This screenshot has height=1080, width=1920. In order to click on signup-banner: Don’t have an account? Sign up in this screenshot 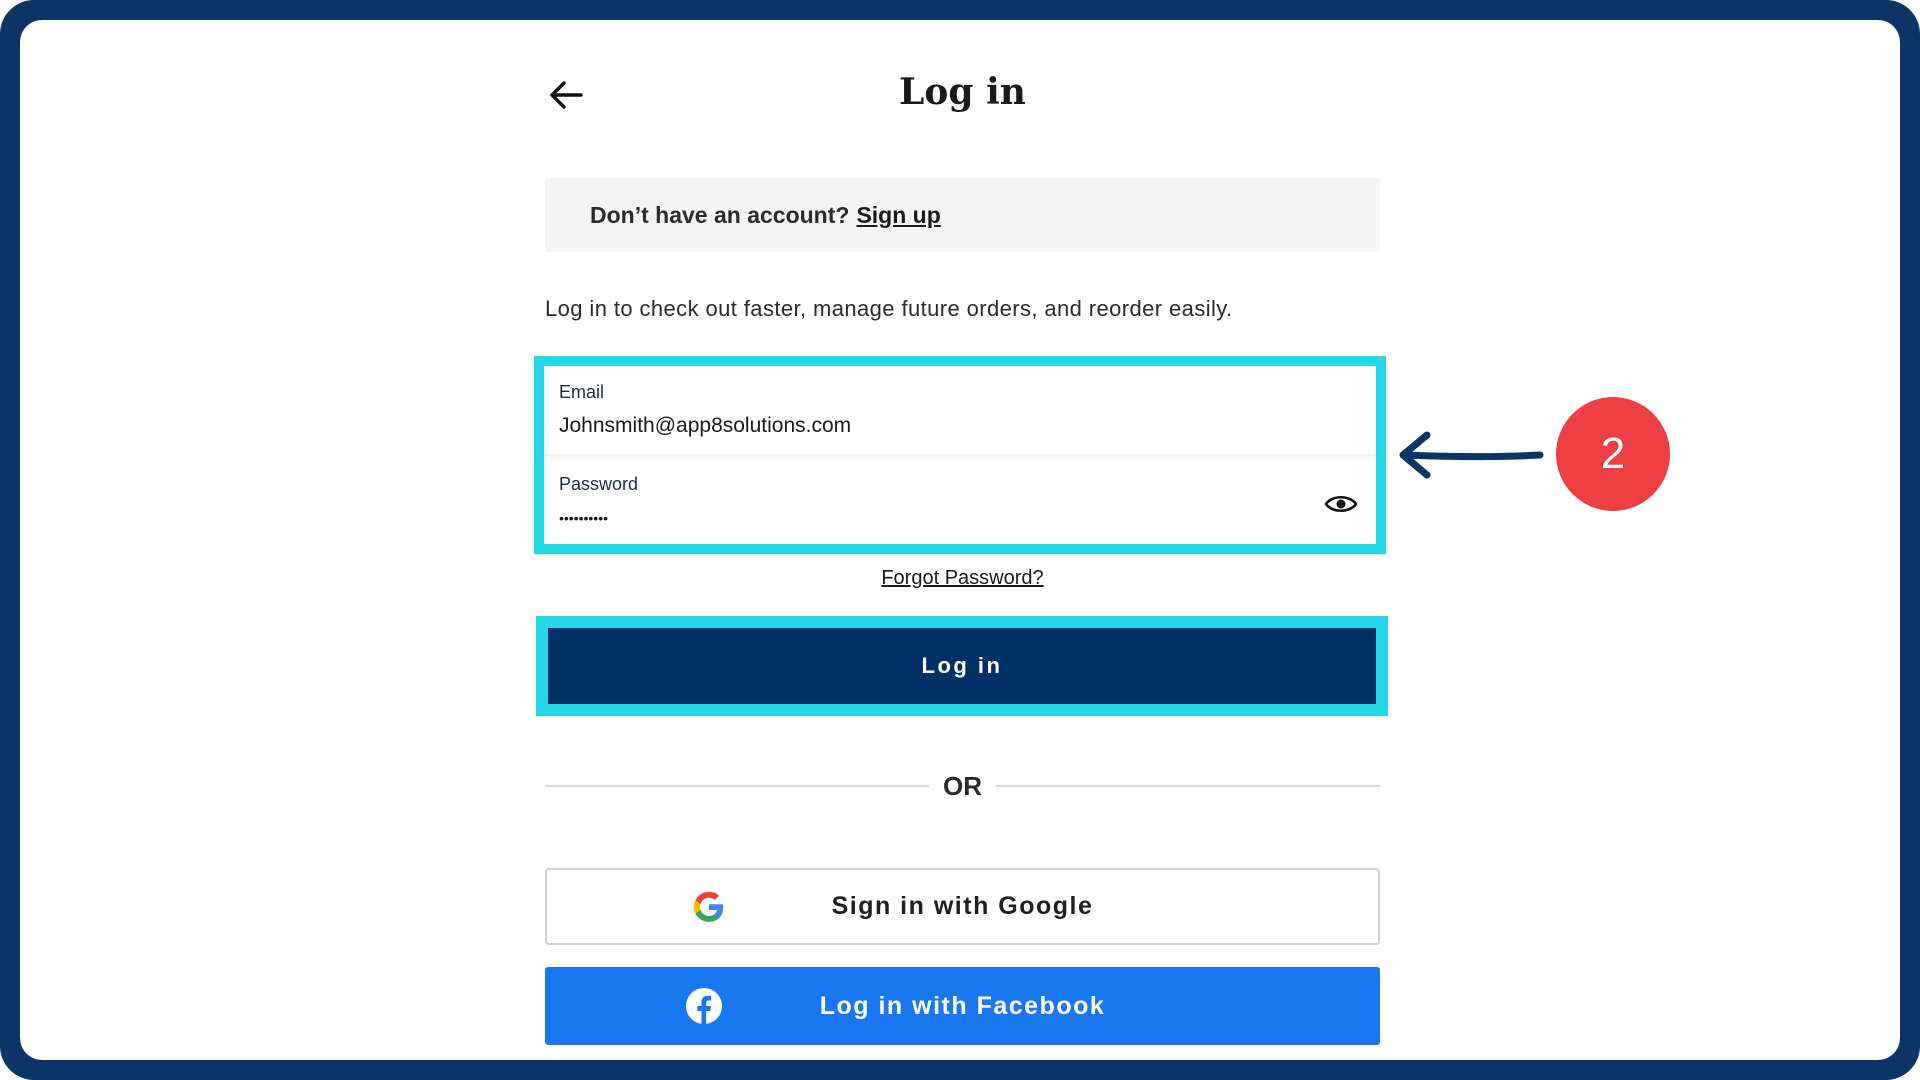, I will do `click(962, 215)`.